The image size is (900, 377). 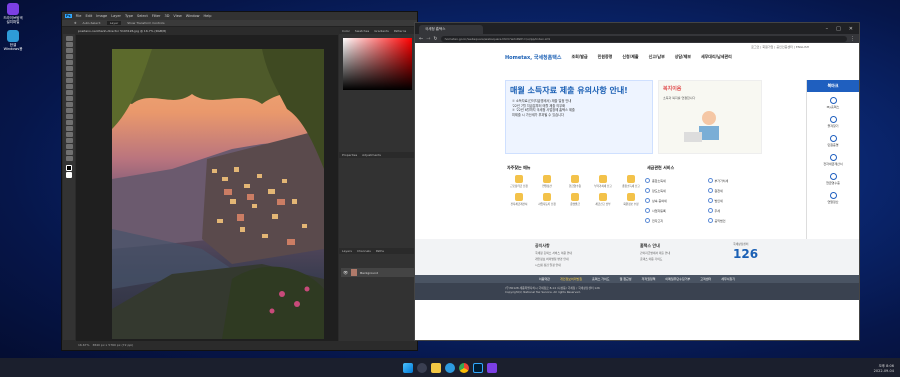 I want to click on marquee-tool, so click(x=69, y=44).